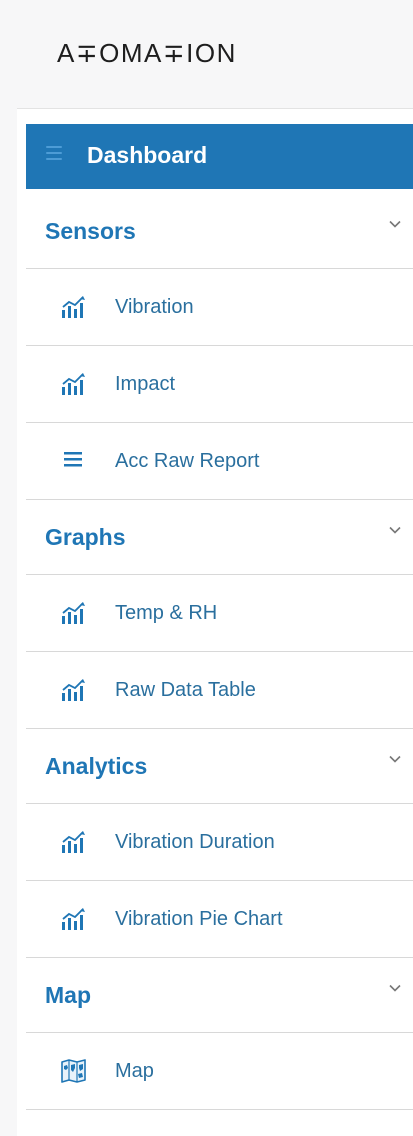 Image resolution: width=413 pixels, height=1136 pixels. What do you see at coordinates (147, 155) in the screenshot?
I see `dashboard-label: Dashboard` at bounding box center [147, 155].